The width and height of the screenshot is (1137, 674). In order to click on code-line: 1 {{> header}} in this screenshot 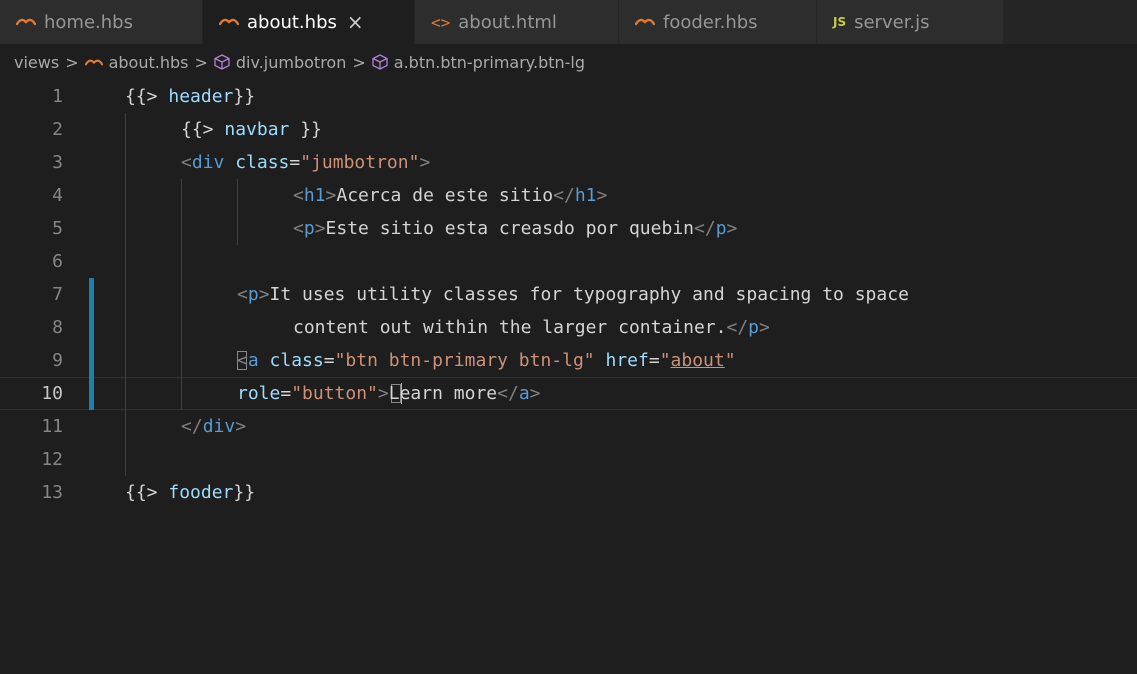, I will do `click(568, 96)`.